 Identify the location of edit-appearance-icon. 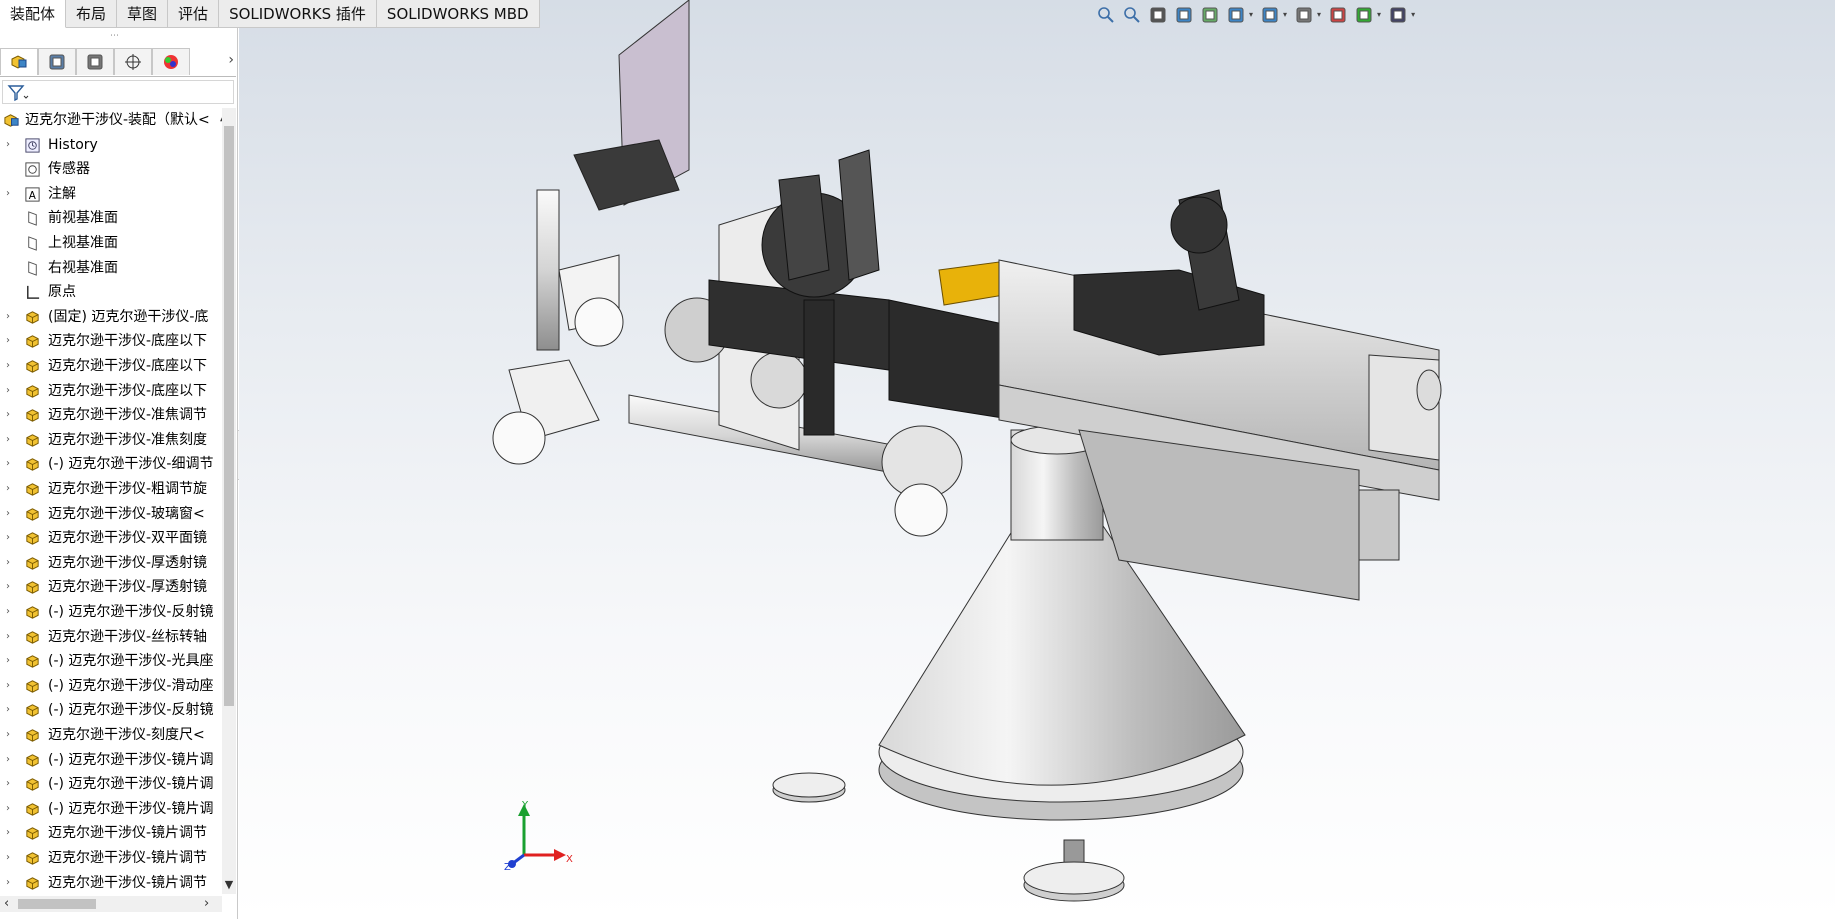
(1338, 15).